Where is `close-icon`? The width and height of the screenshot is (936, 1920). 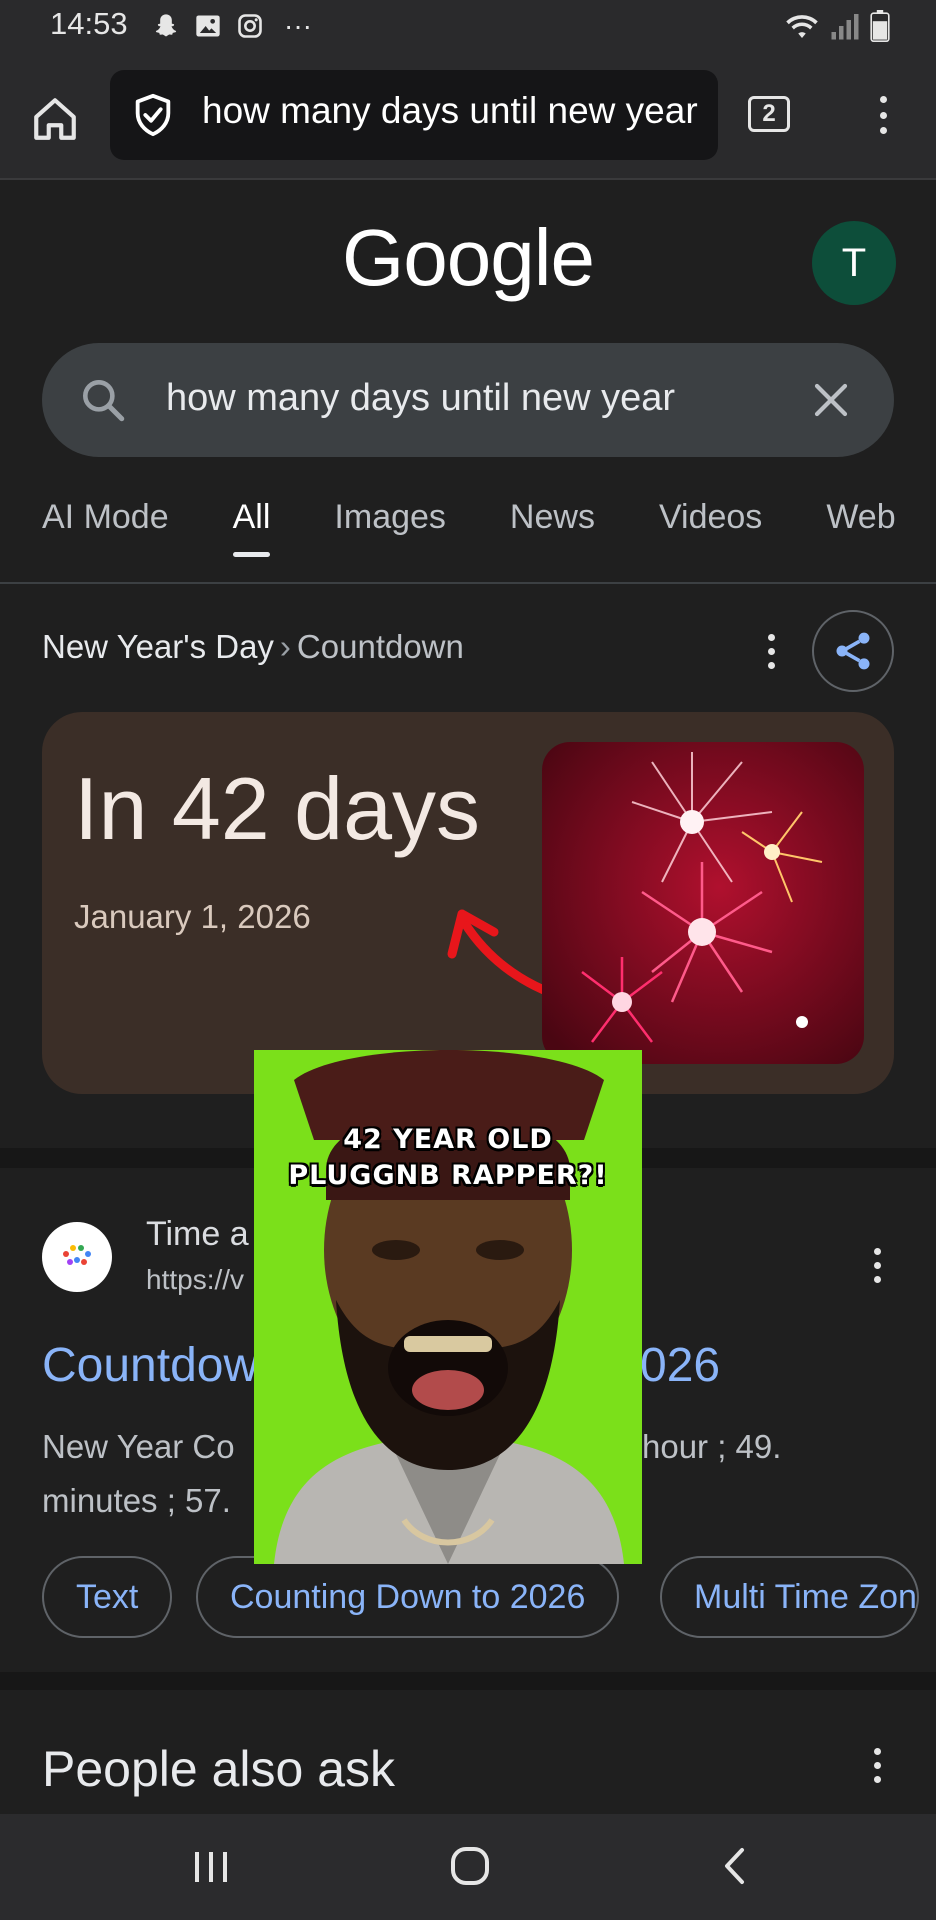
close-icon is located at coordinates (831, 400).